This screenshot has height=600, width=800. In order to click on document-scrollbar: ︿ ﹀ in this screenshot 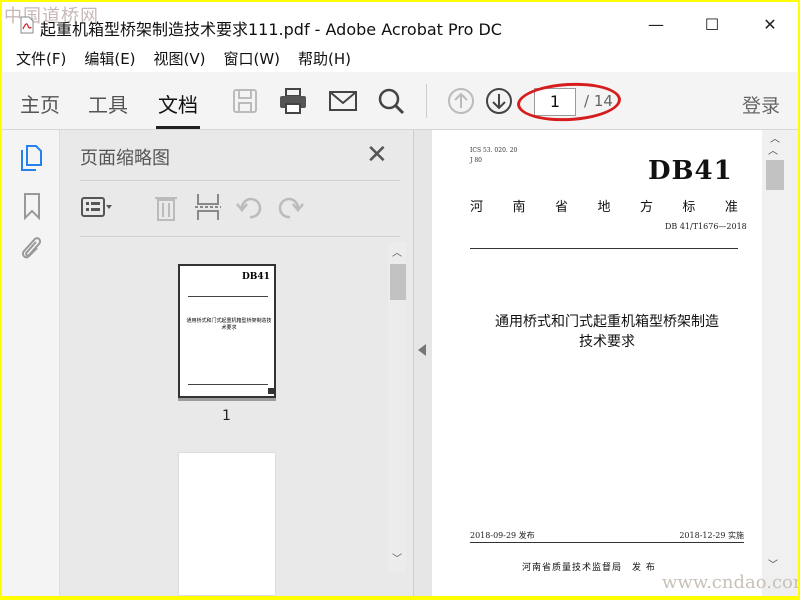, I will do `click(780, 363)`.